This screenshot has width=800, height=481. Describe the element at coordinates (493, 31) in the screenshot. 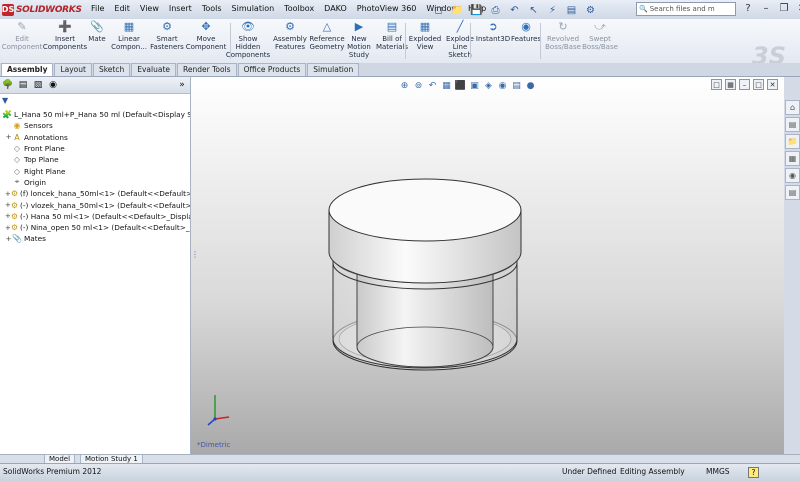

I see `tool-instant3d: ➲ Instant3D` at that location.